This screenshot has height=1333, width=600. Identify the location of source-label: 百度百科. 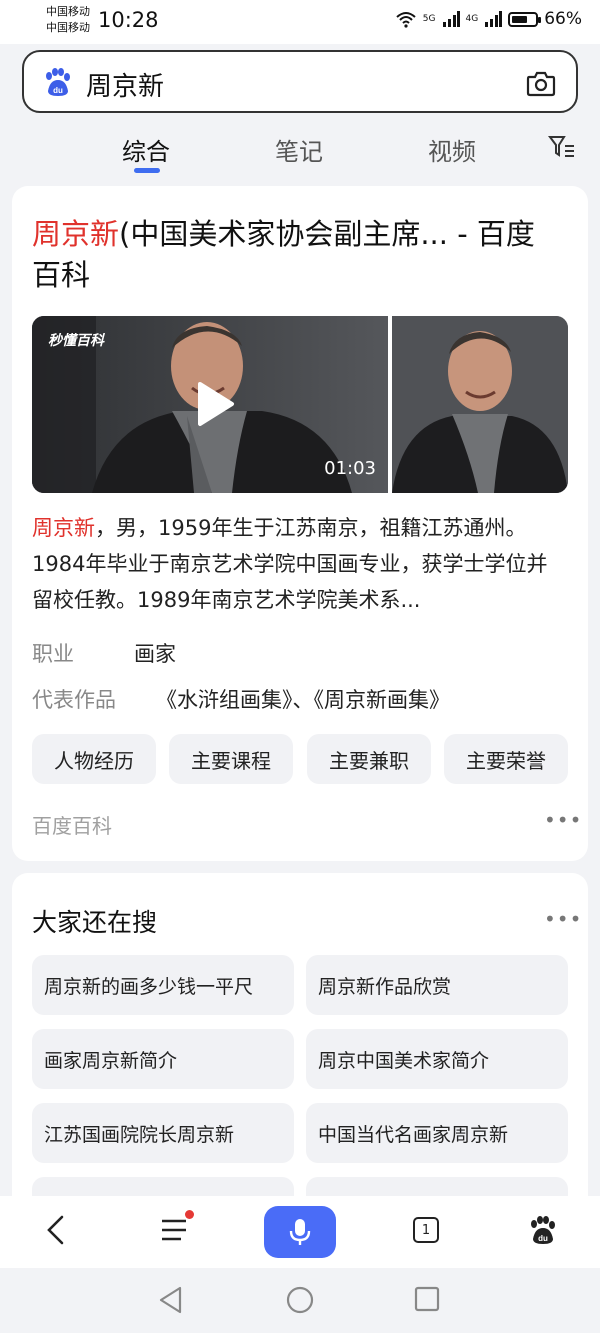
(72, 826).